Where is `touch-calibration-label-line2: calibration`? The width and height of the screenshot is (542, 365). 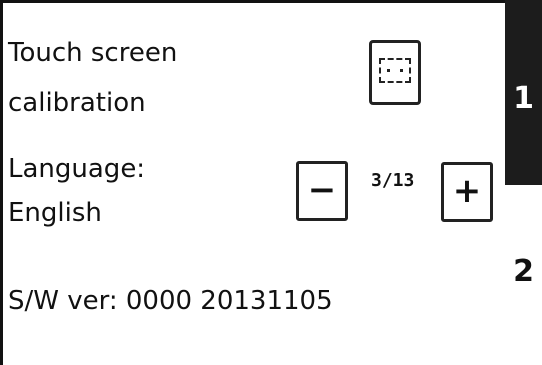
touch-calibration-label-line2: calibration is located at coordinates (77, 103).